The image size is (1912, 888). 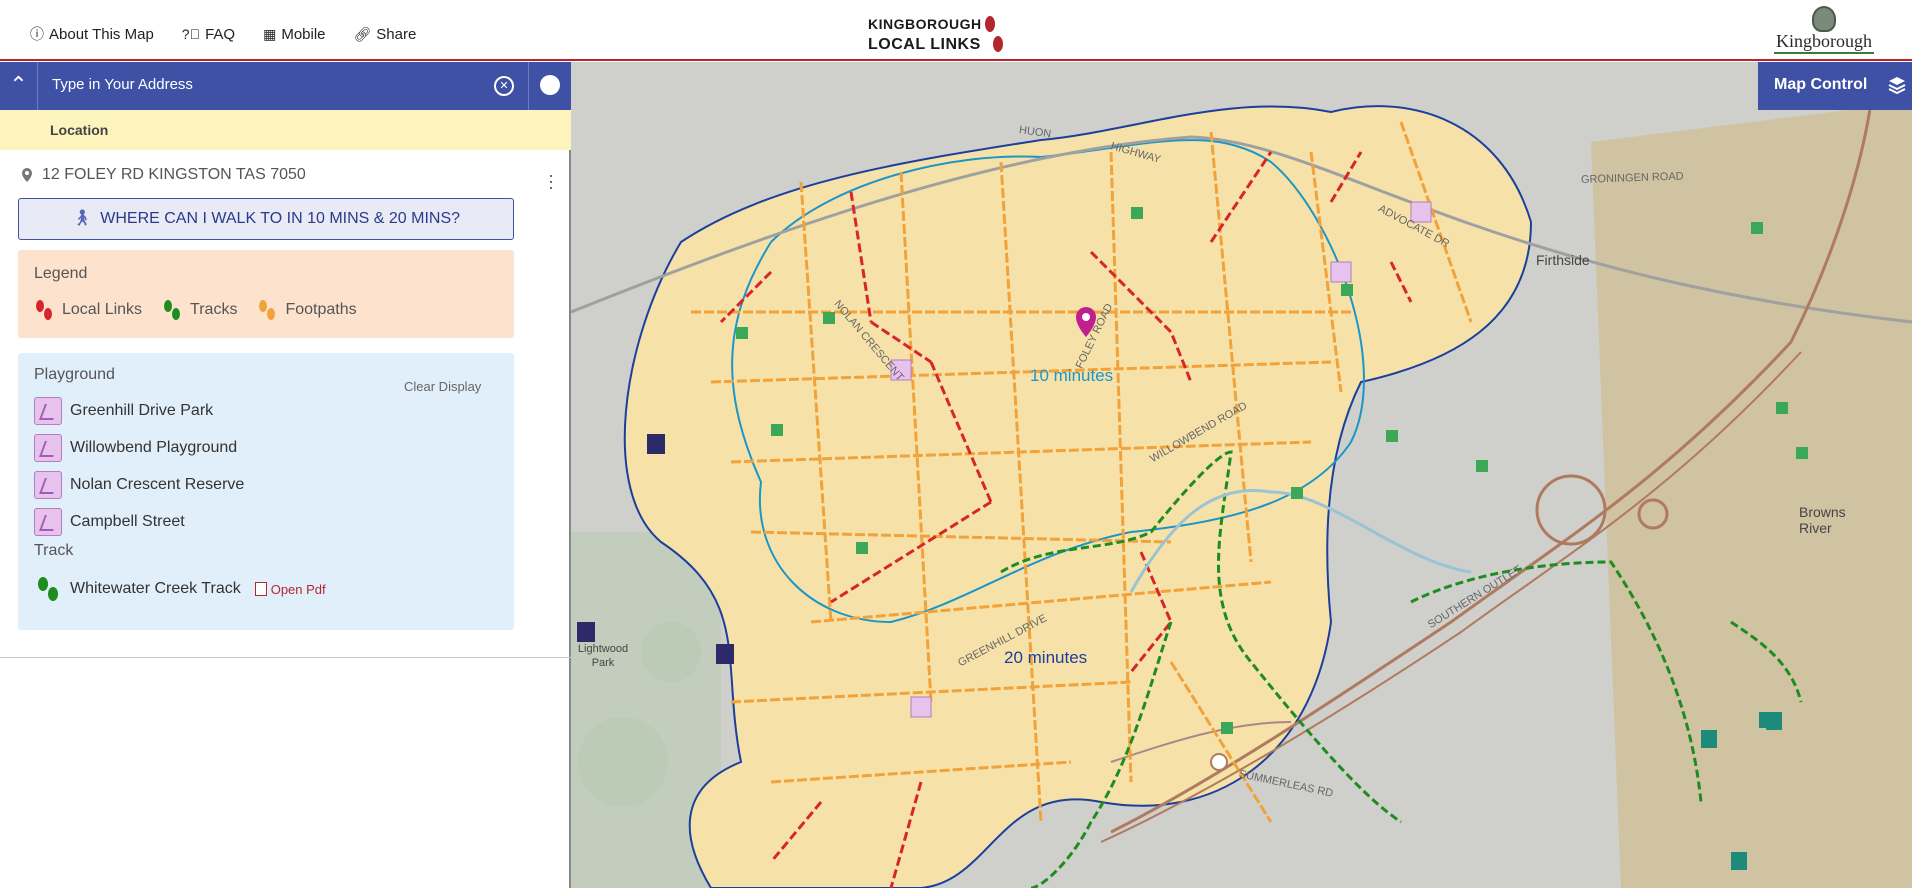 I want to click on close-circle-icon: ✕, so click(x=504, y=86).